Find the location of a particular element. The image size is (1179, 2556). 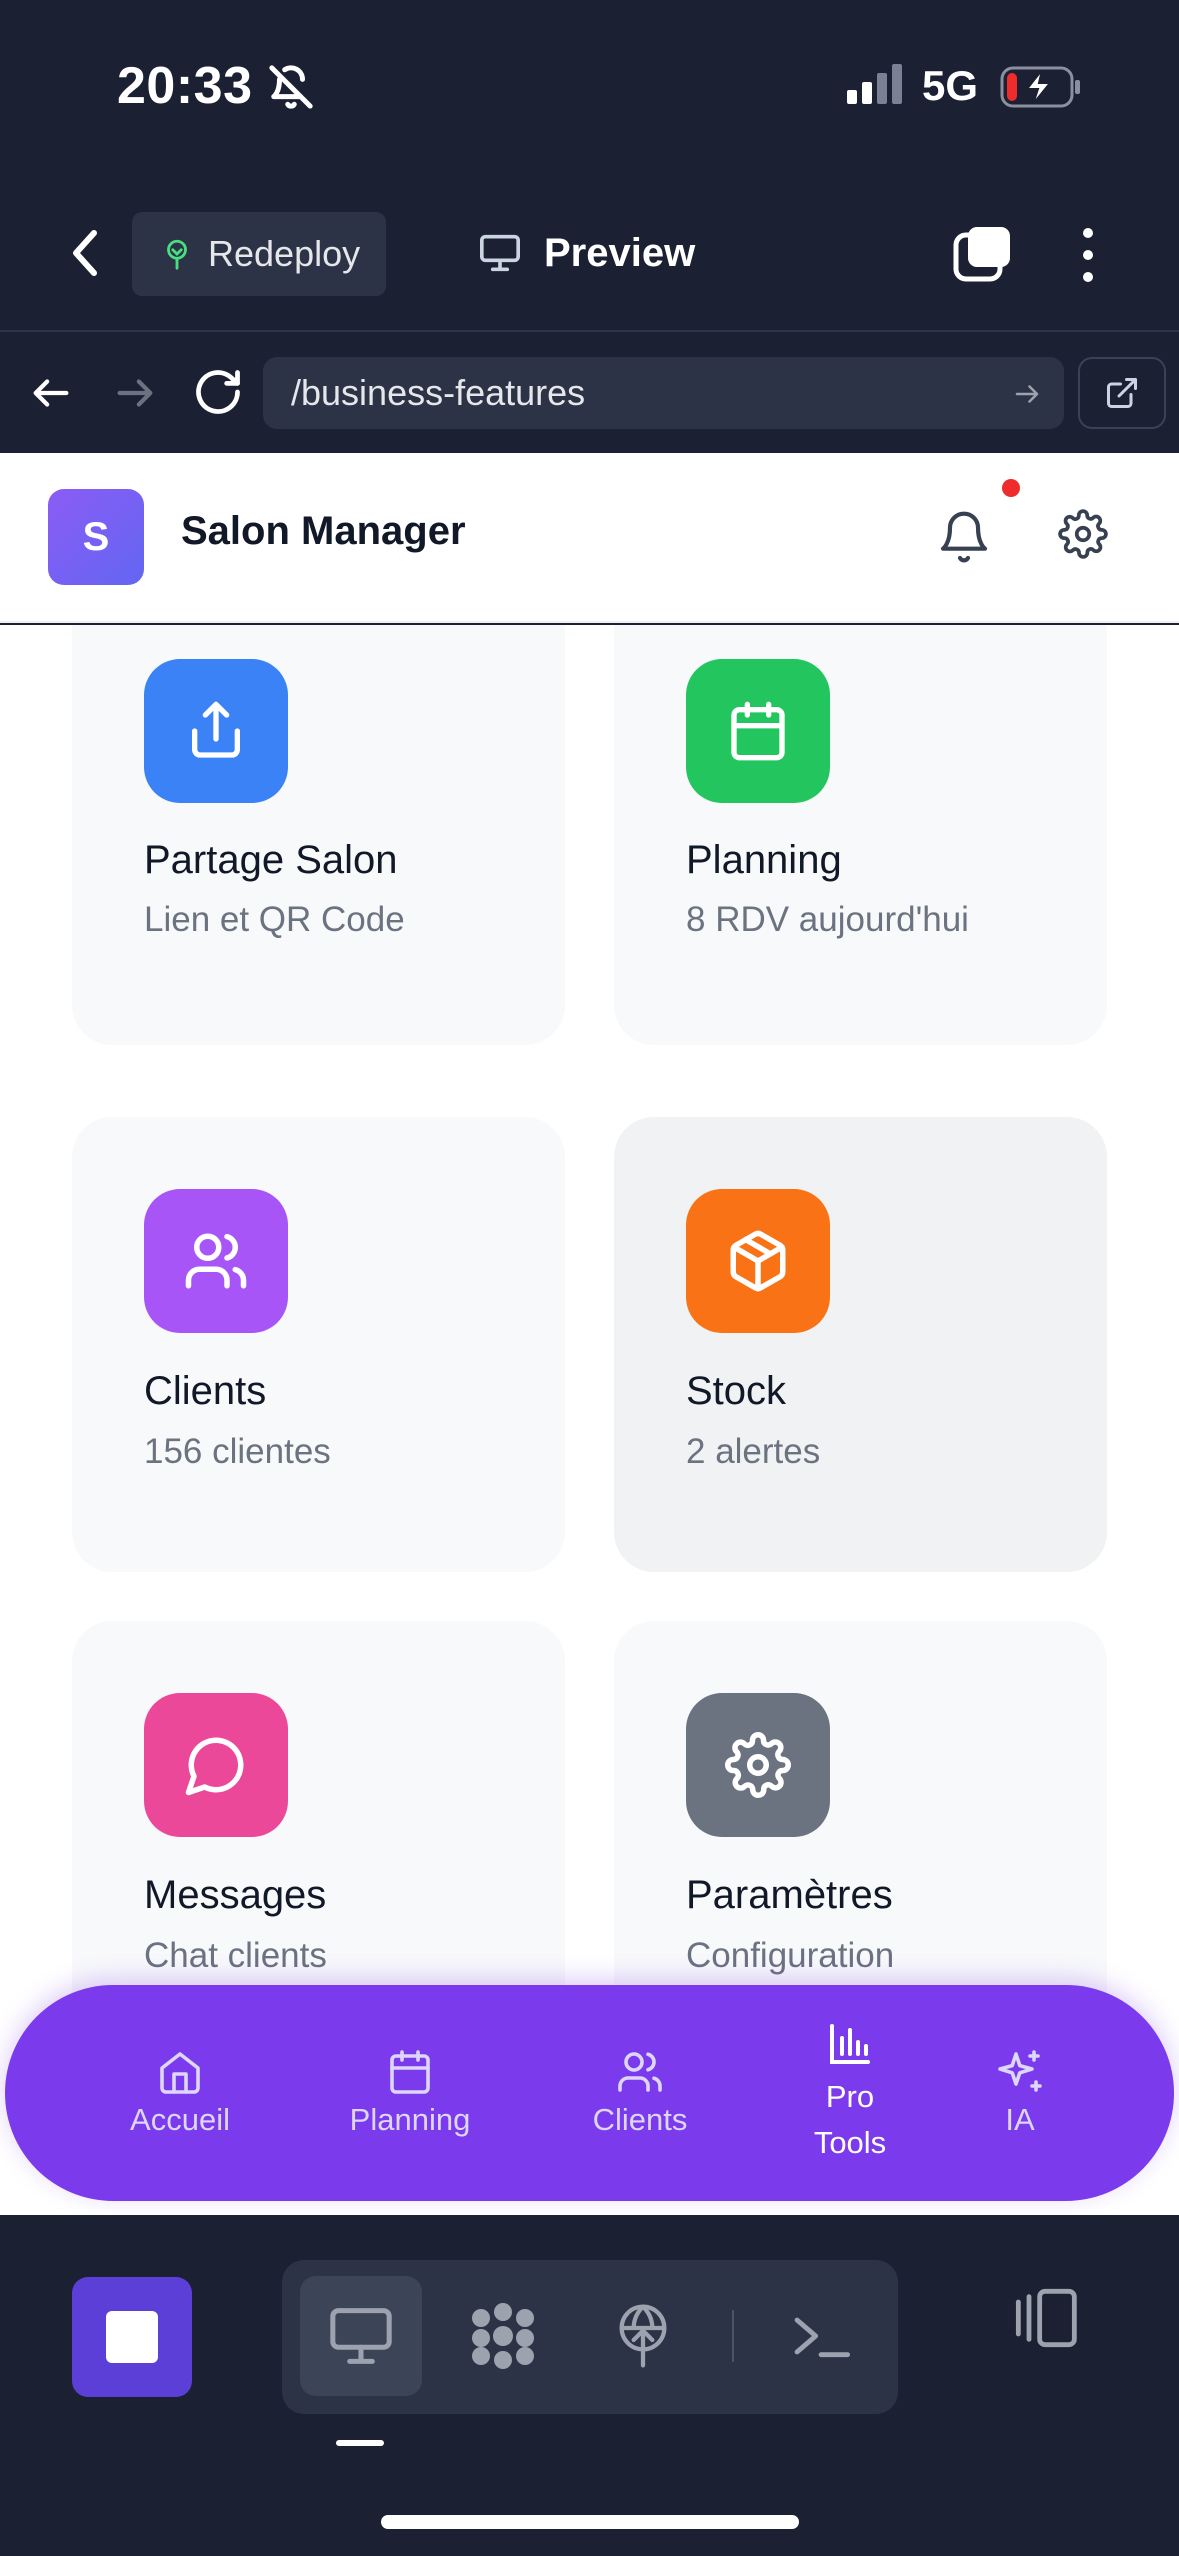

globe-upload-icon is located at coordinates (643, 2336).